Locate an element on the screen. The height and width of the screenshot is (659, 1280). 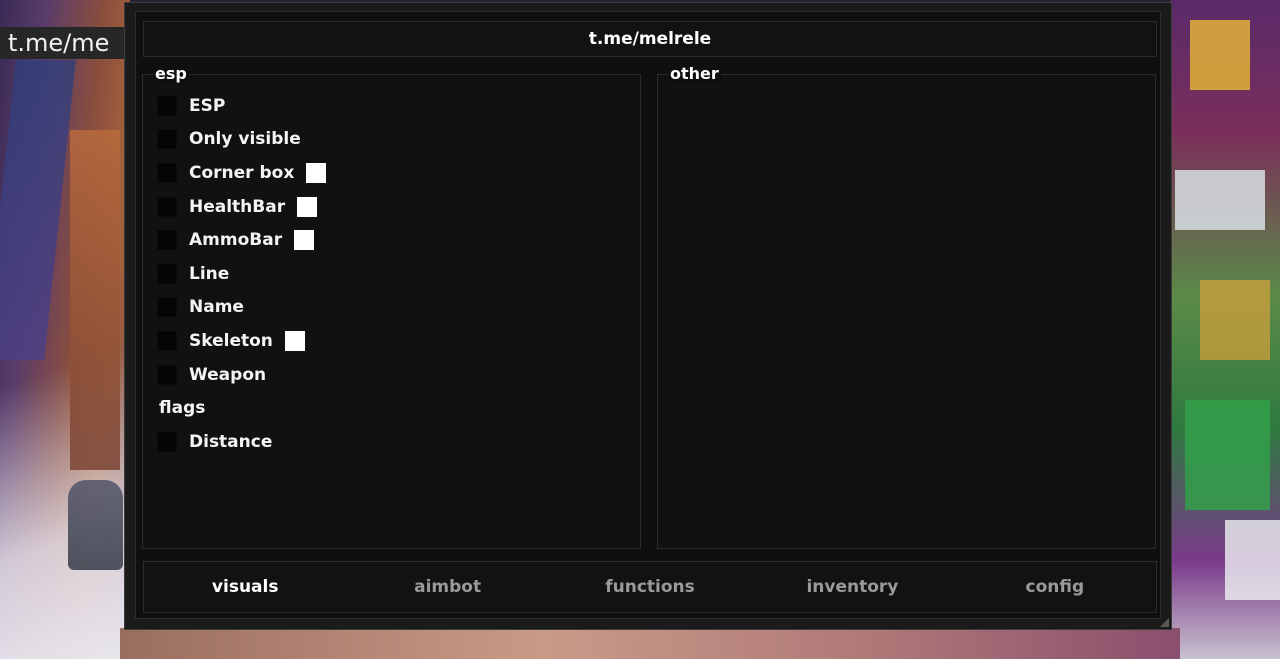
tab-functions: functions is located at coordinates (650, 587).